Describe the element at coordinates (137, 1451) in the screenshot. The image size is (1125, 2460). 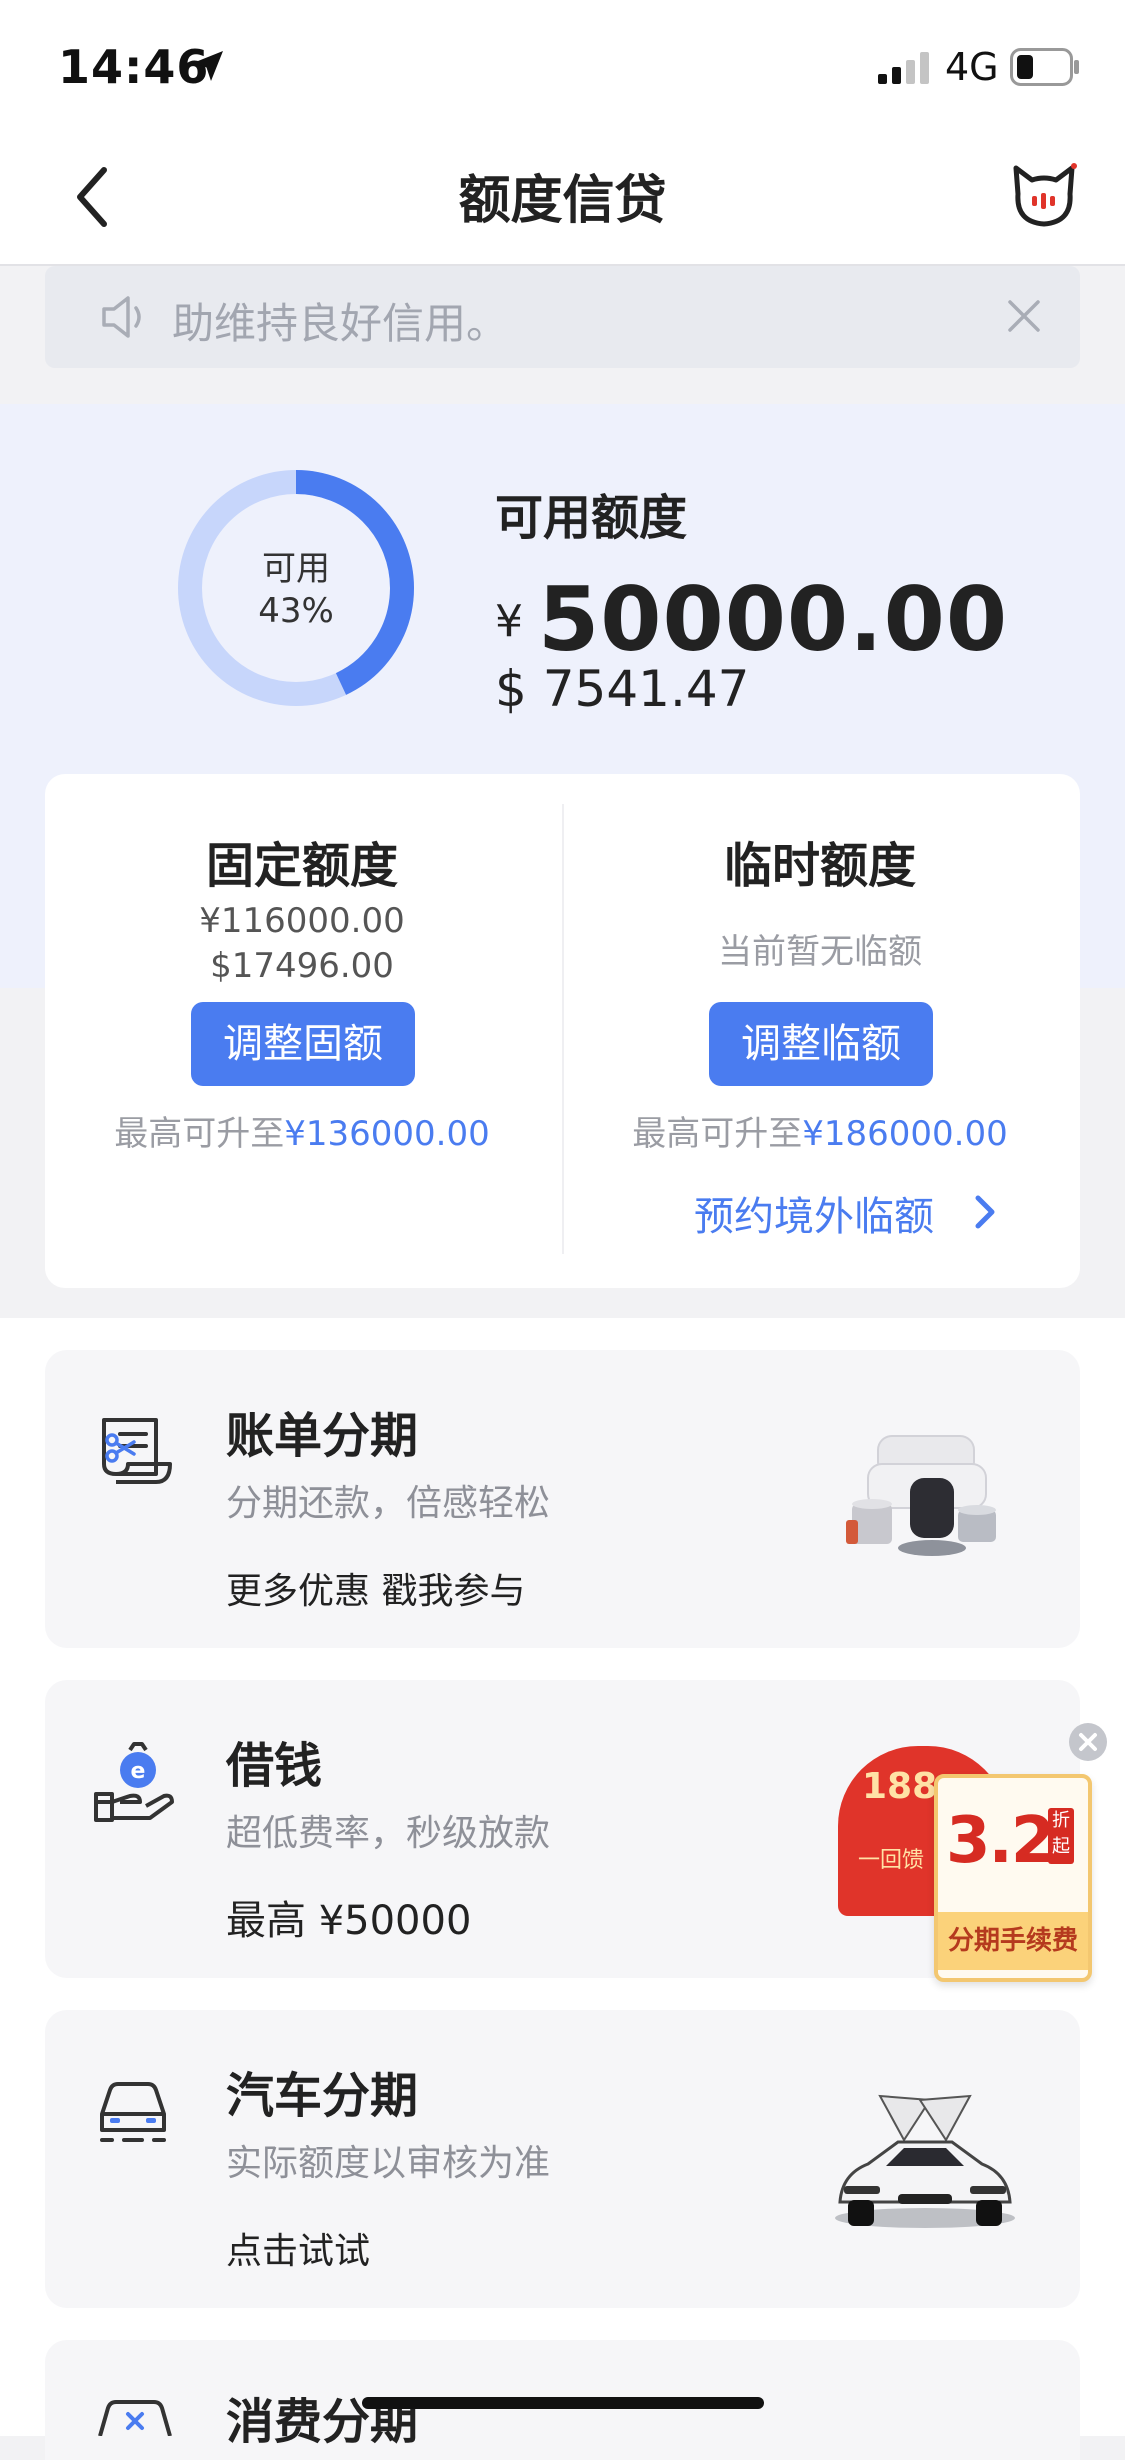
I see `bill-installment-icon` at that location.